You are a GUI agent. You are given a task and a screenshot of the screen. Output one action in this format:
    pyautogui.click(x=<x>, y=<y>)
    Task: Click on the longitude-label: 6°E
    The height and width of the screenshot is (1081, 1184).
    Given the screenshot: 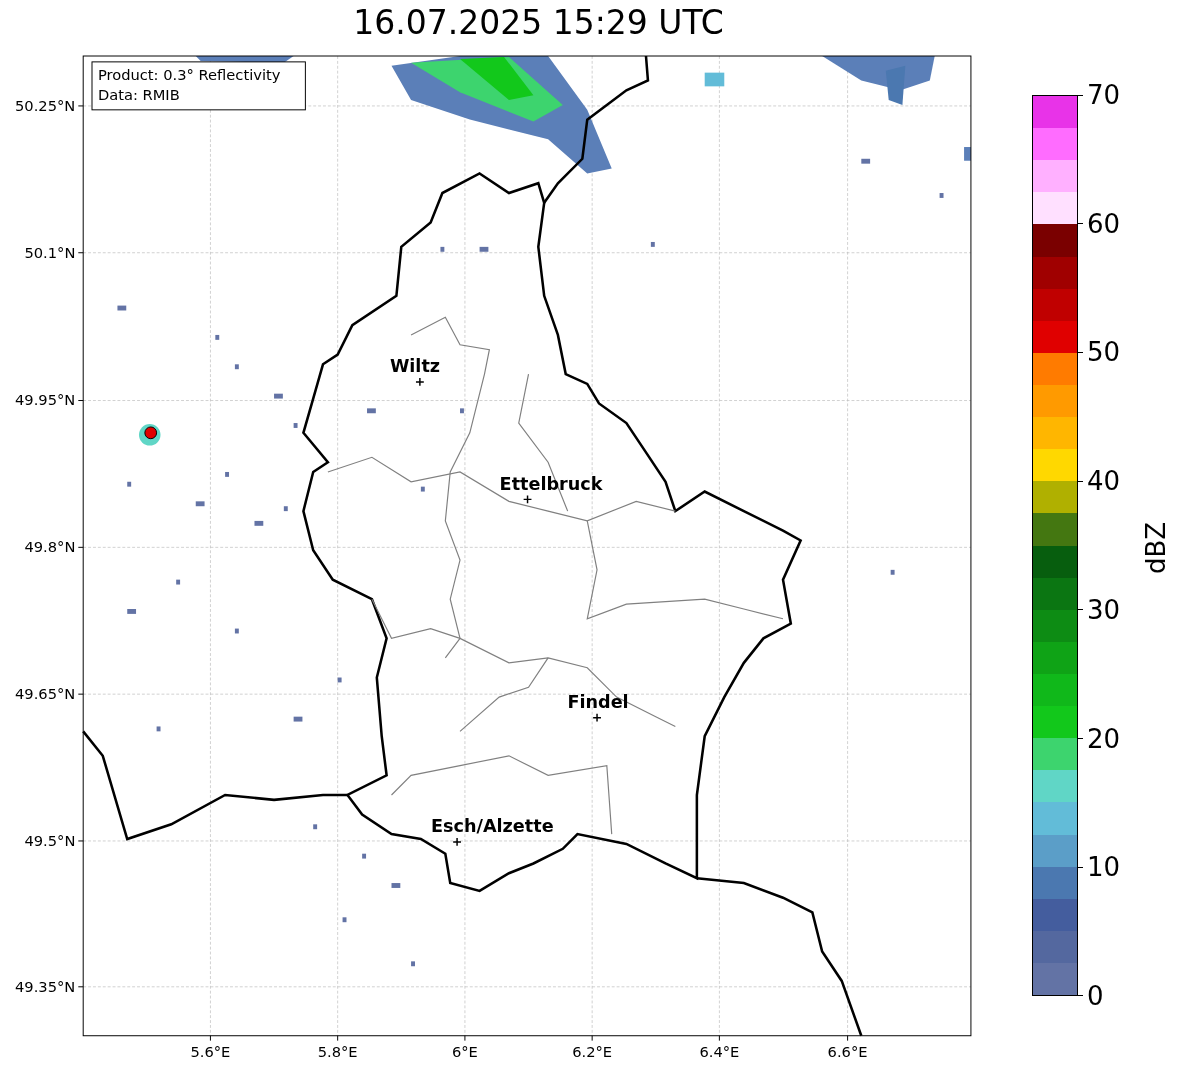 What is the action you would take?
    pyautogui.click(x=464, y=1052)
    